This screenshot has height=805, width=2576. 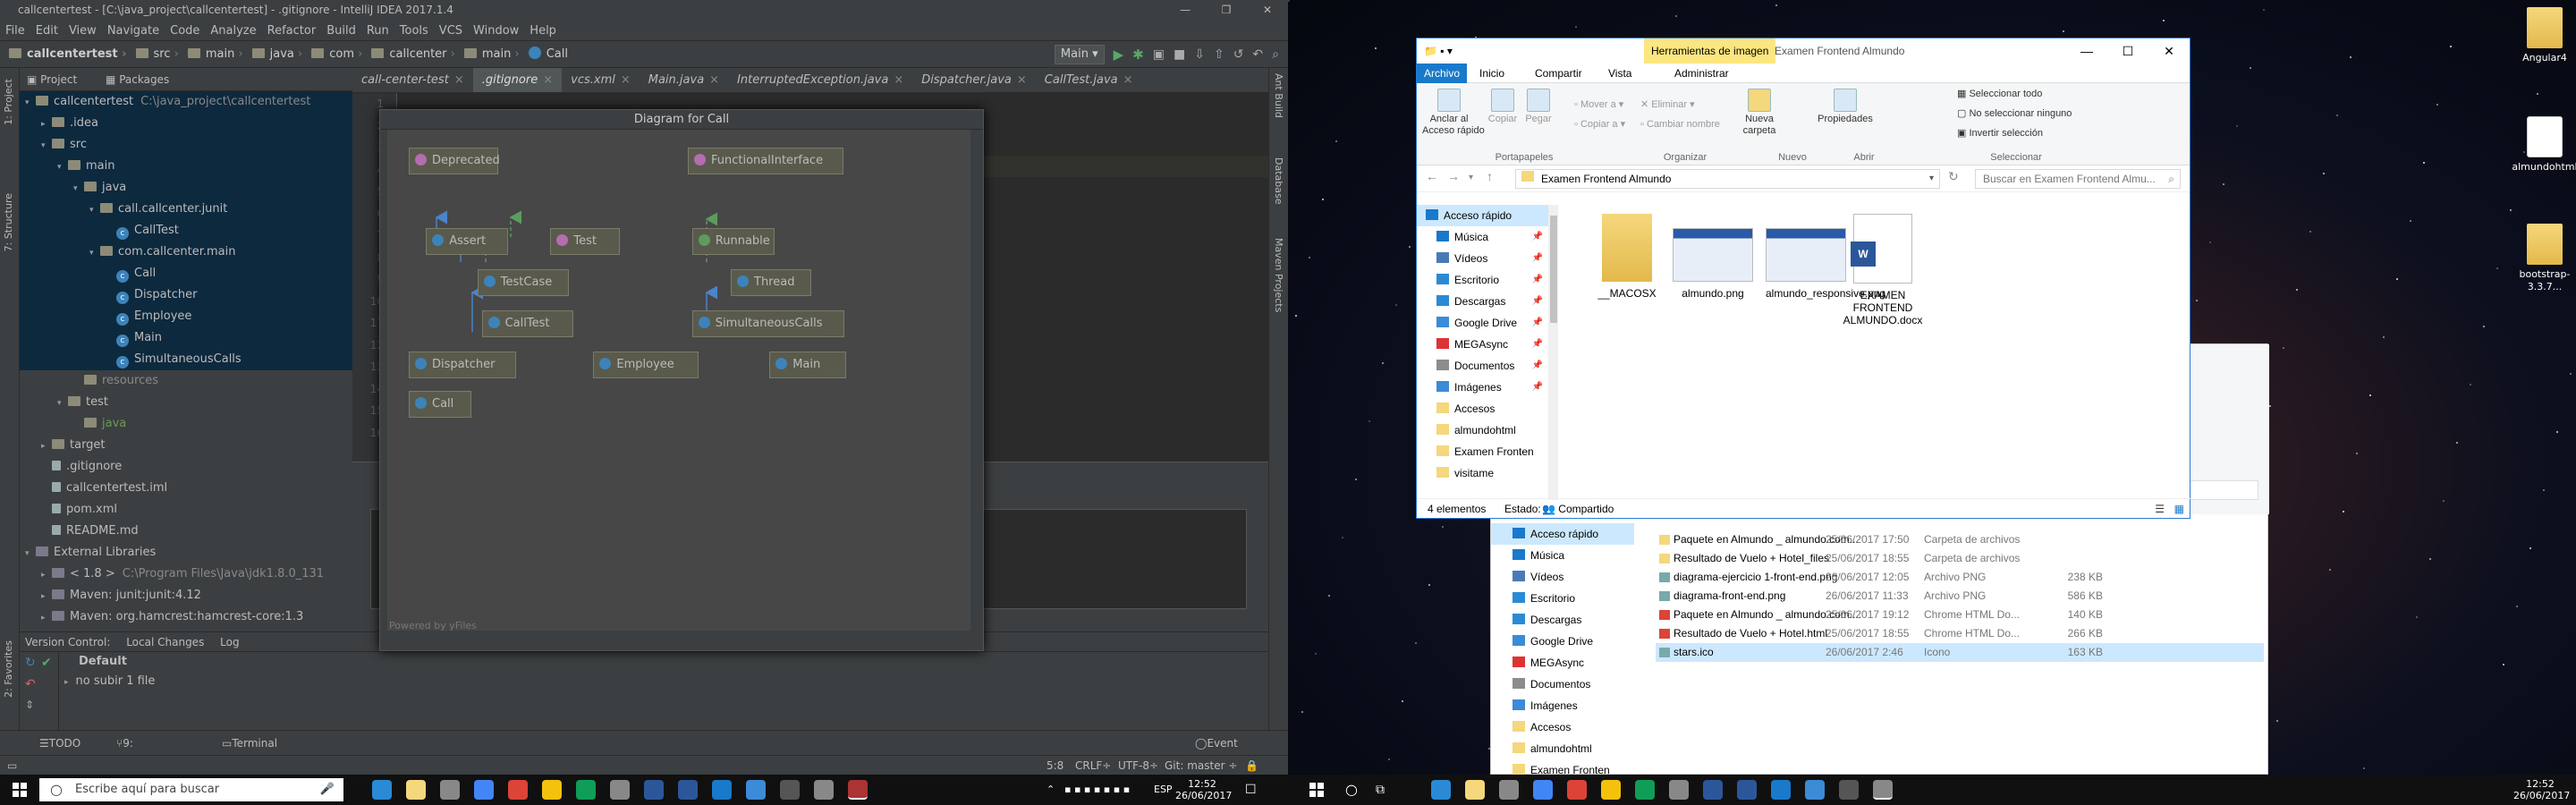 What do you see at coordinates (585, 241) in the screenshot?
I see `diagram-node-test: Test` at bounding box center [585, 241].